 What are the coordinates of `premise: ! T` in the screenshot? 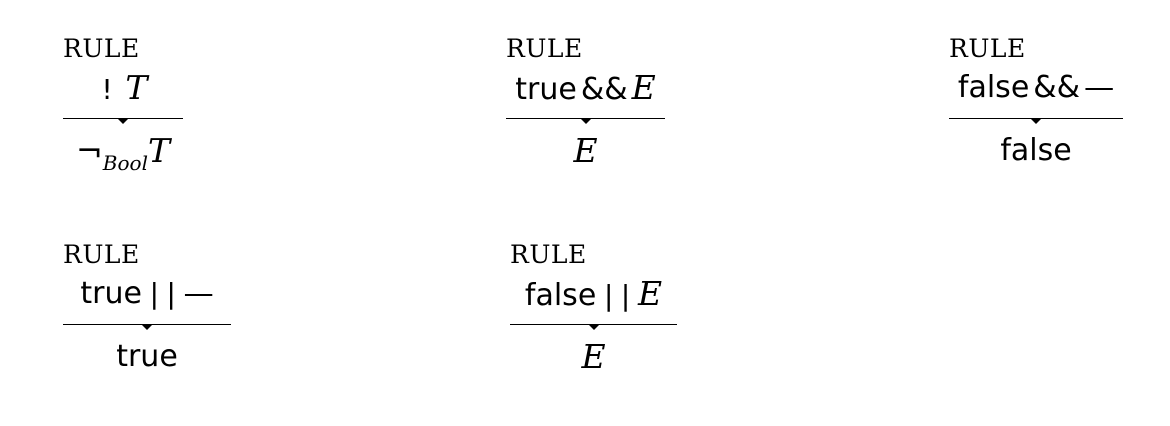 It's located at (123, 91).